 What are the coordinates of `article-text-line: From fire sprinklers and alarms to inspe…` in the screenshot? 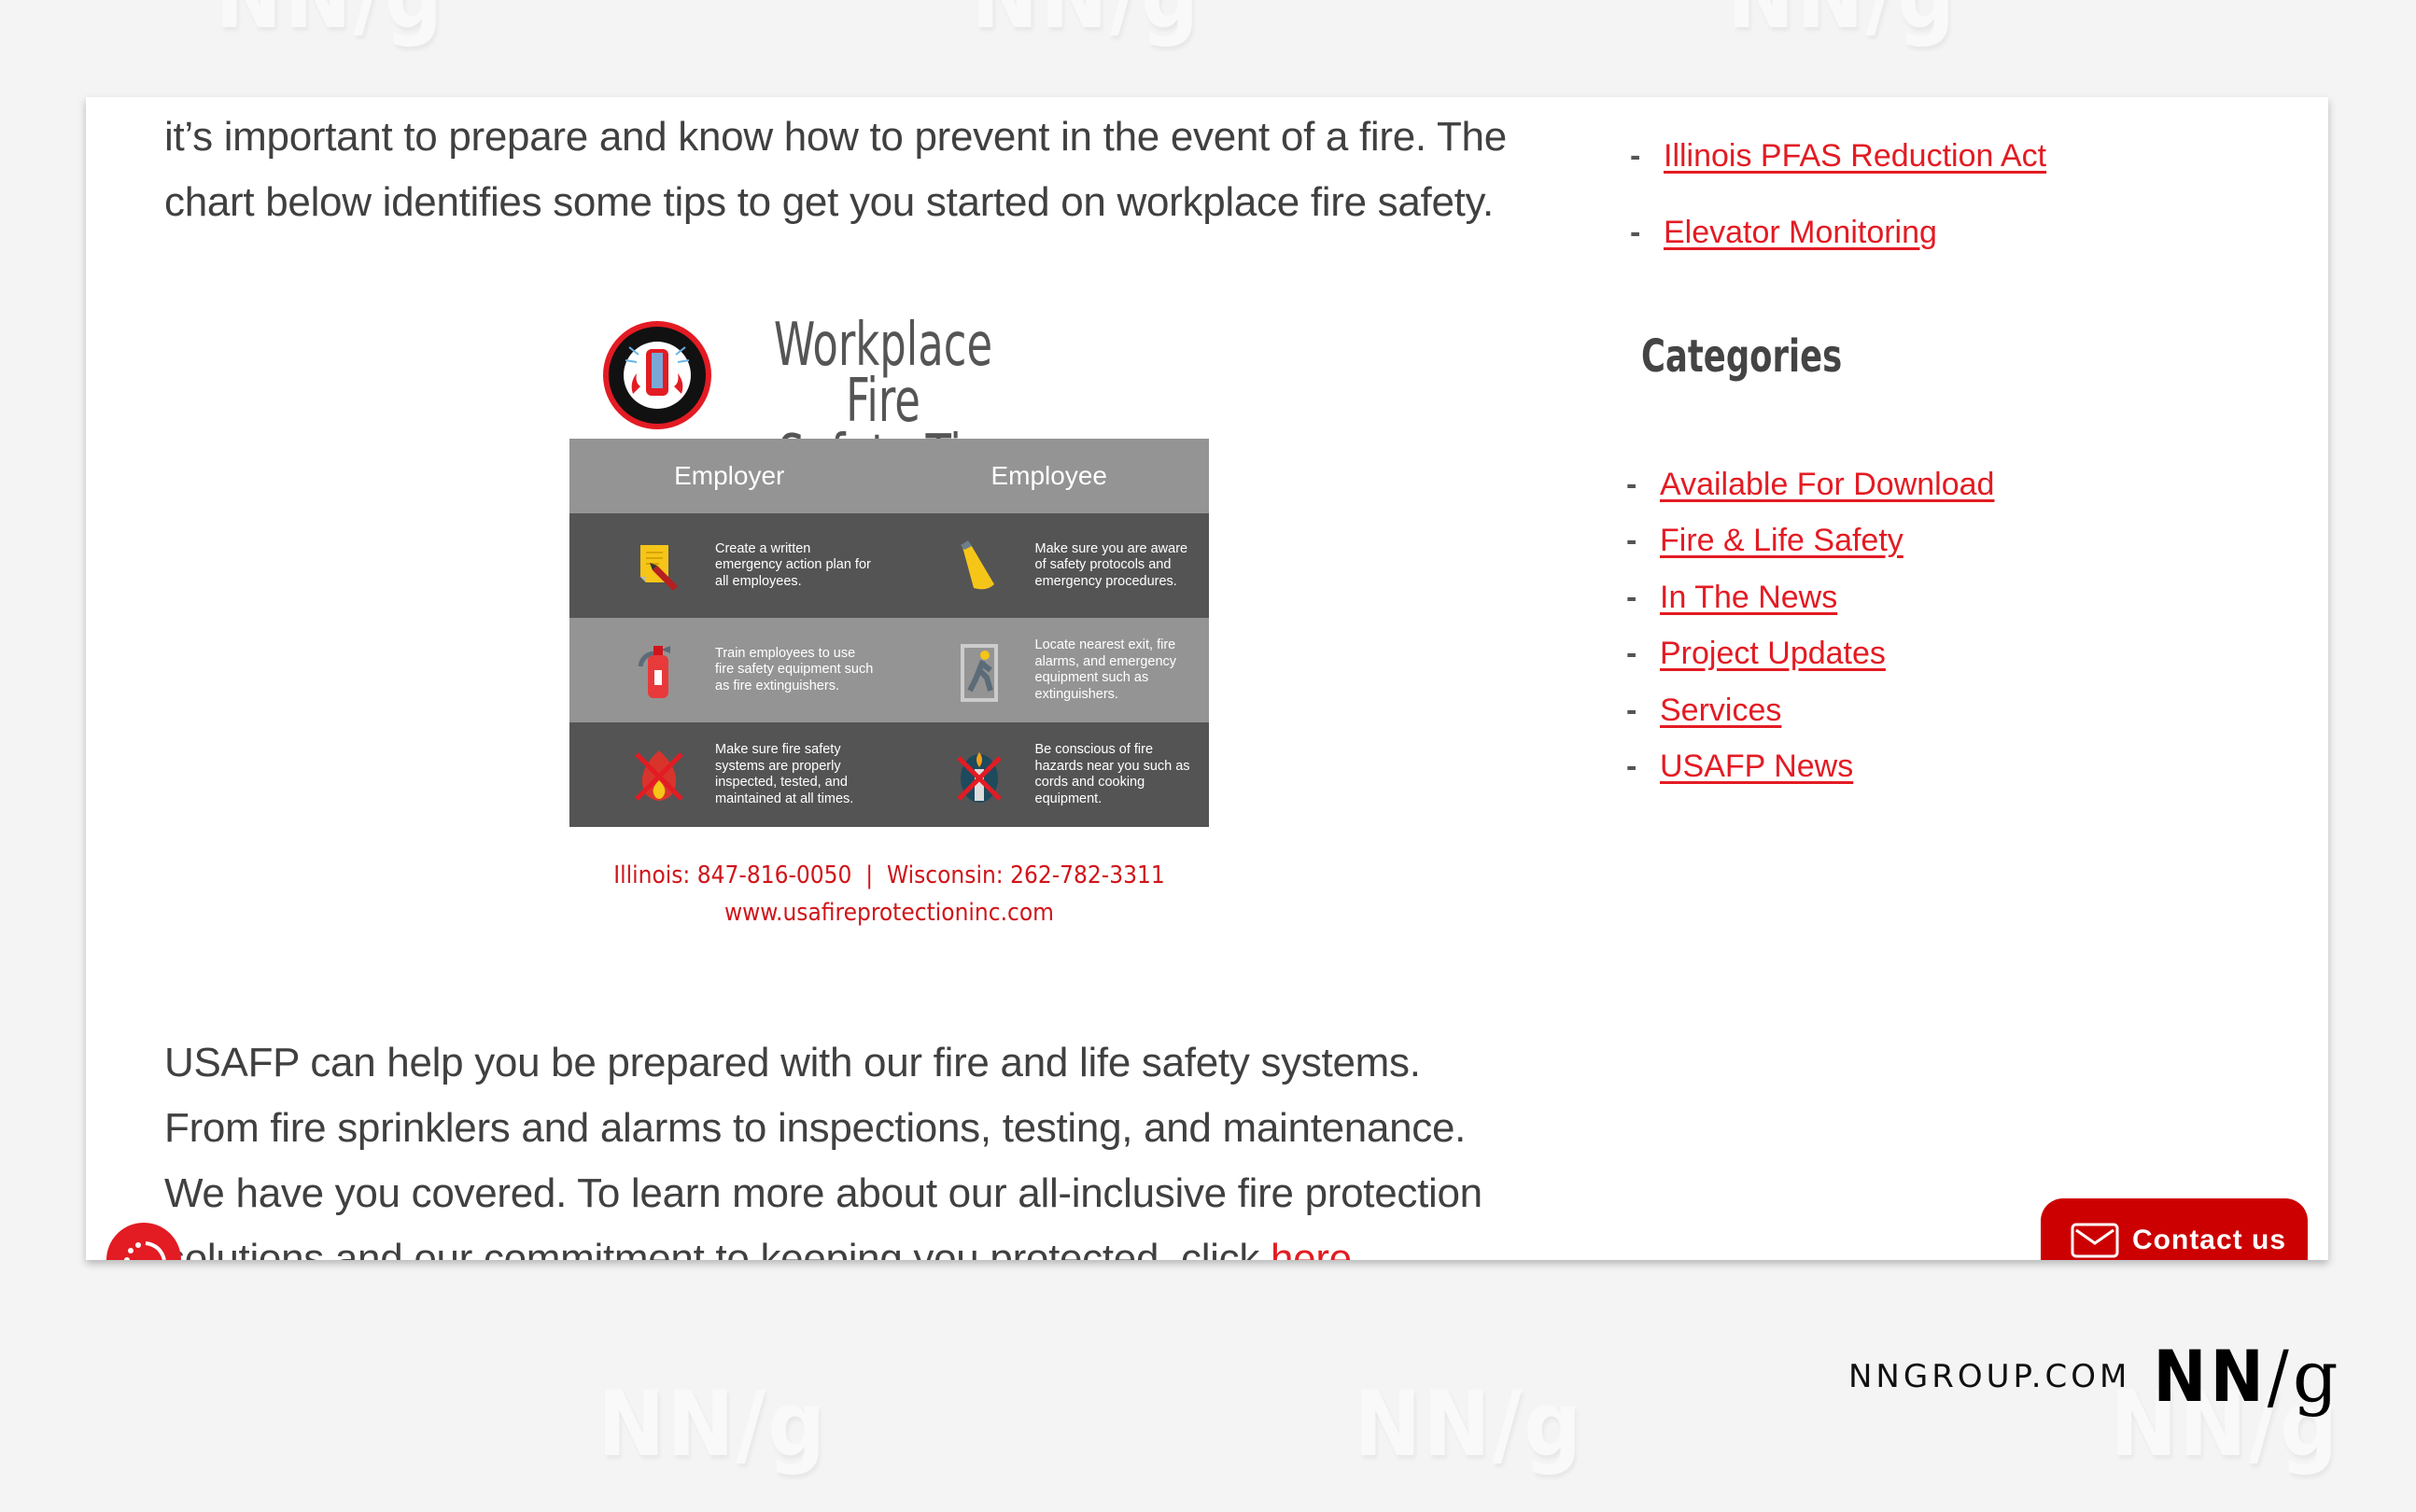 It's located at (815, 1128).